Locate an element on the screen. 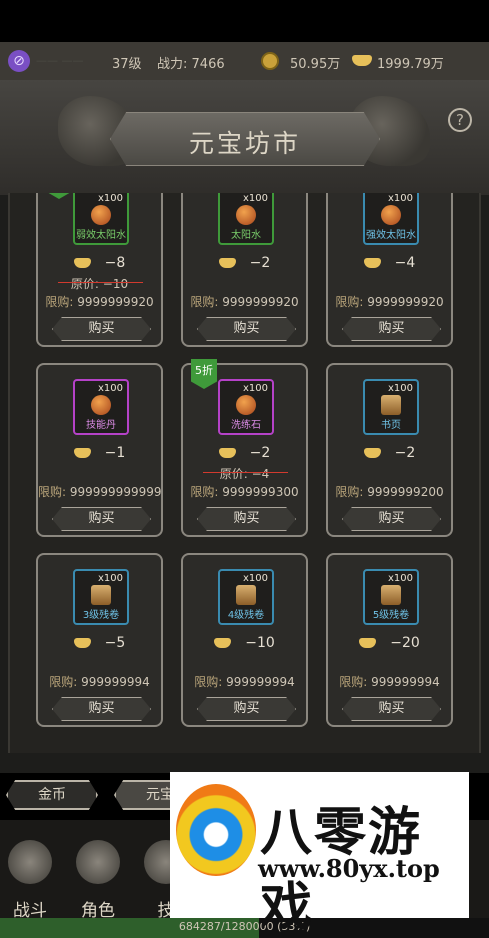 The image size is (489, 938). nav-battle: 战斗 is located at coordinates (30, 877).